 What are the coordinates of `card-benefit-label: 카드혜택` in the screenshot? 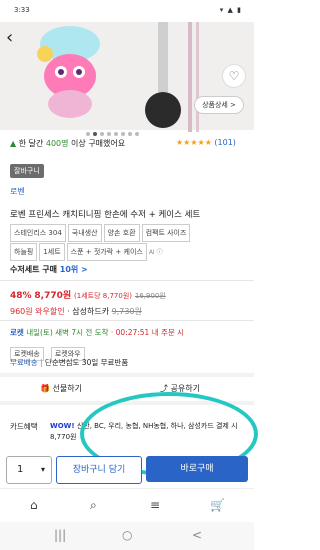 It's located at (24, 426).